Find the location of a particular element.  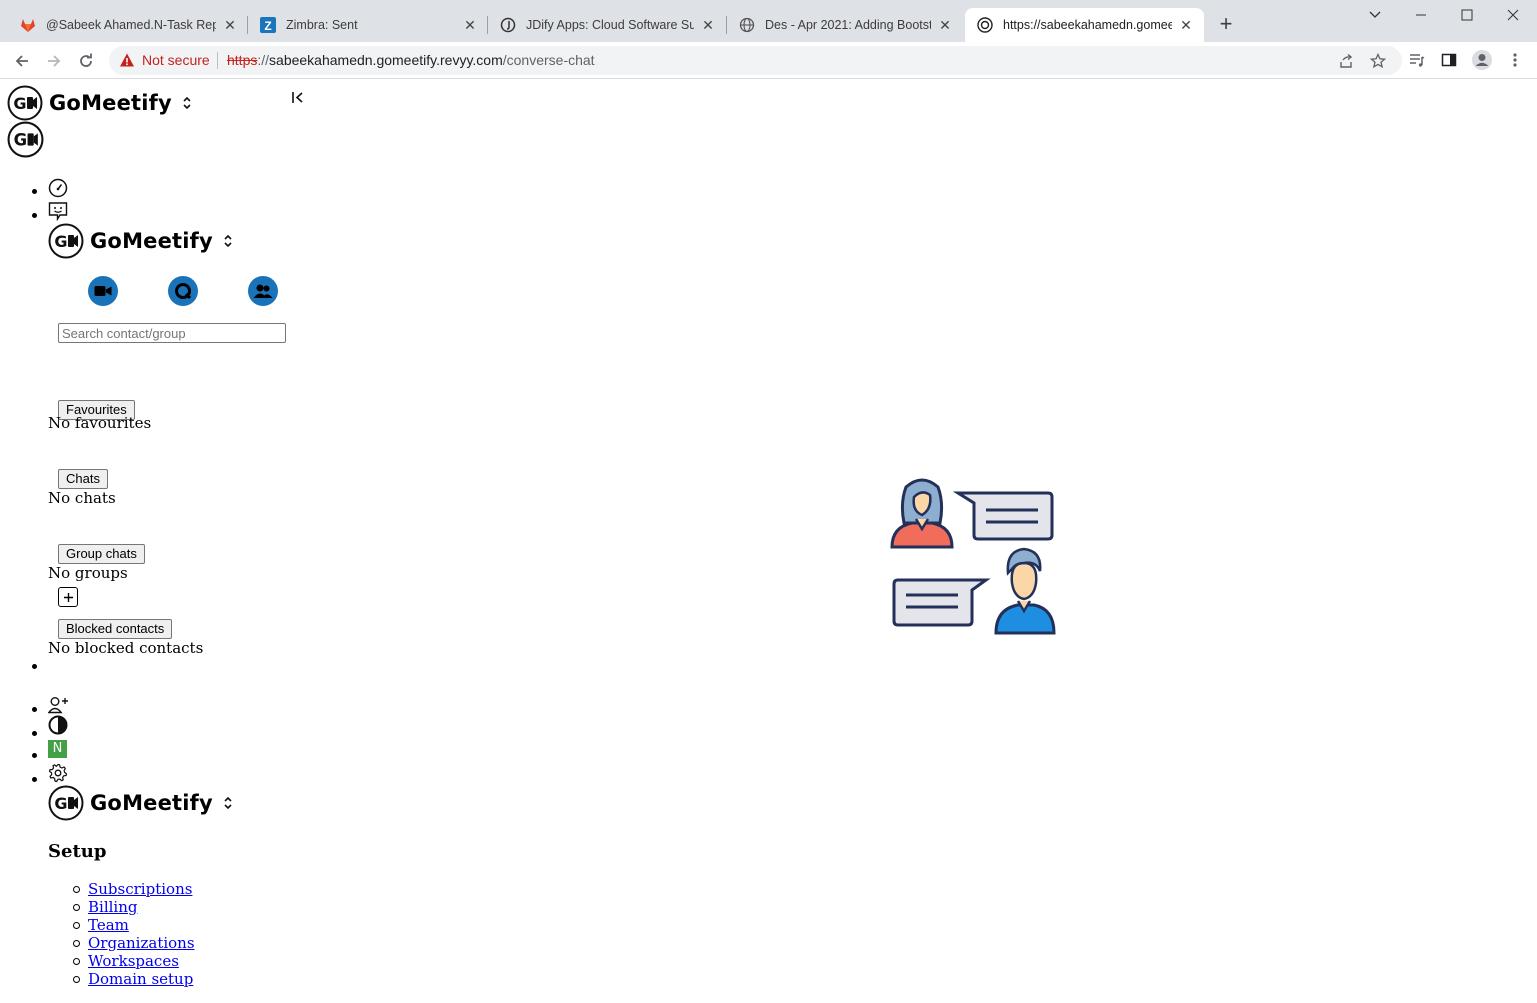

arrow-left-icon is located at coordinates (21, 61).